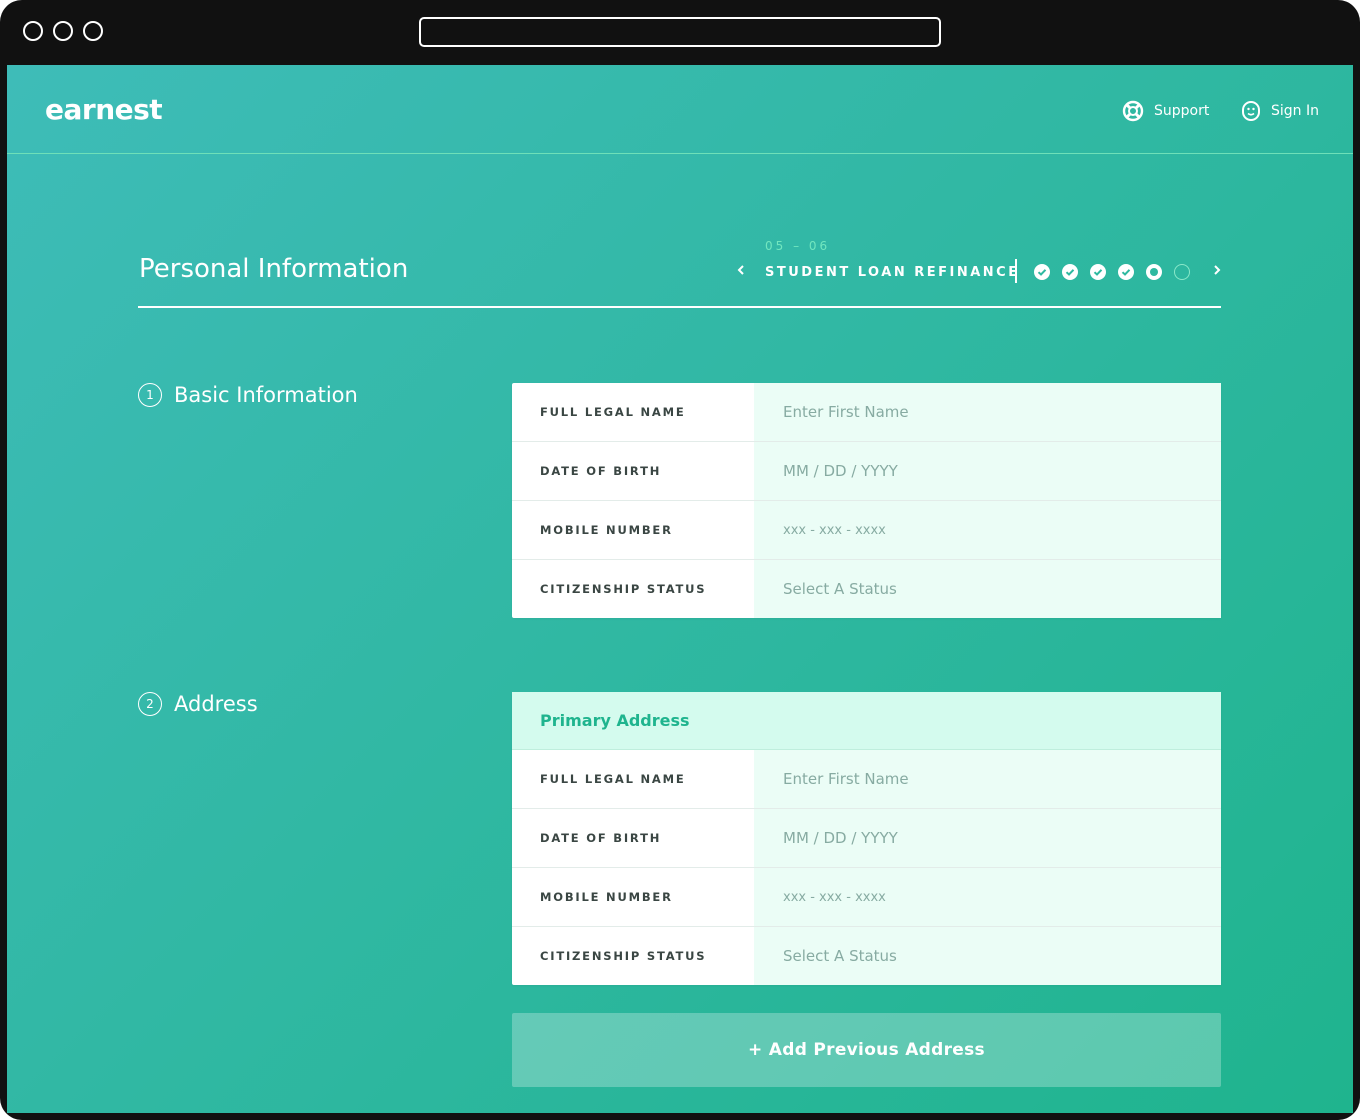  What do you see at coordinates (680, 109) in the screenshot?
I see `site-header: earnest Support Sign In` at bounding box center [680, 109].